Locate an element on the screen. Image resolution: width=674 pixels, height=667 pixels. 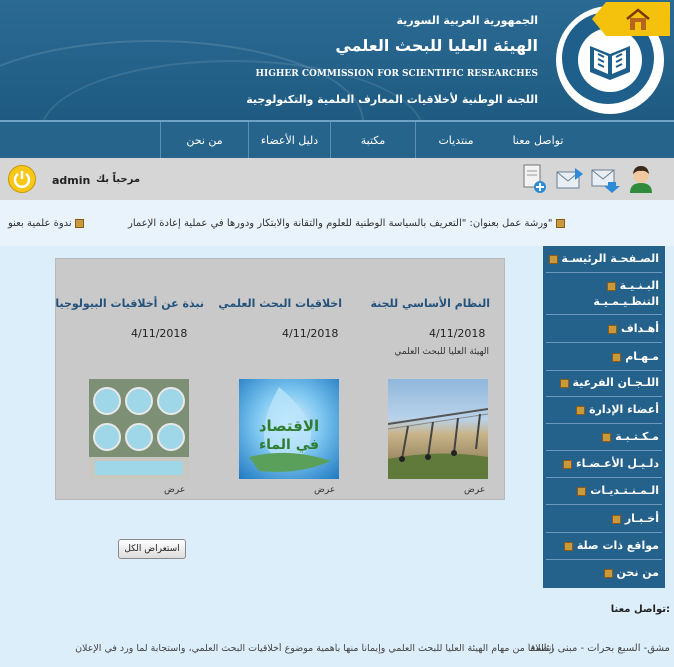
power-icon is located at coordinates (22, 179).